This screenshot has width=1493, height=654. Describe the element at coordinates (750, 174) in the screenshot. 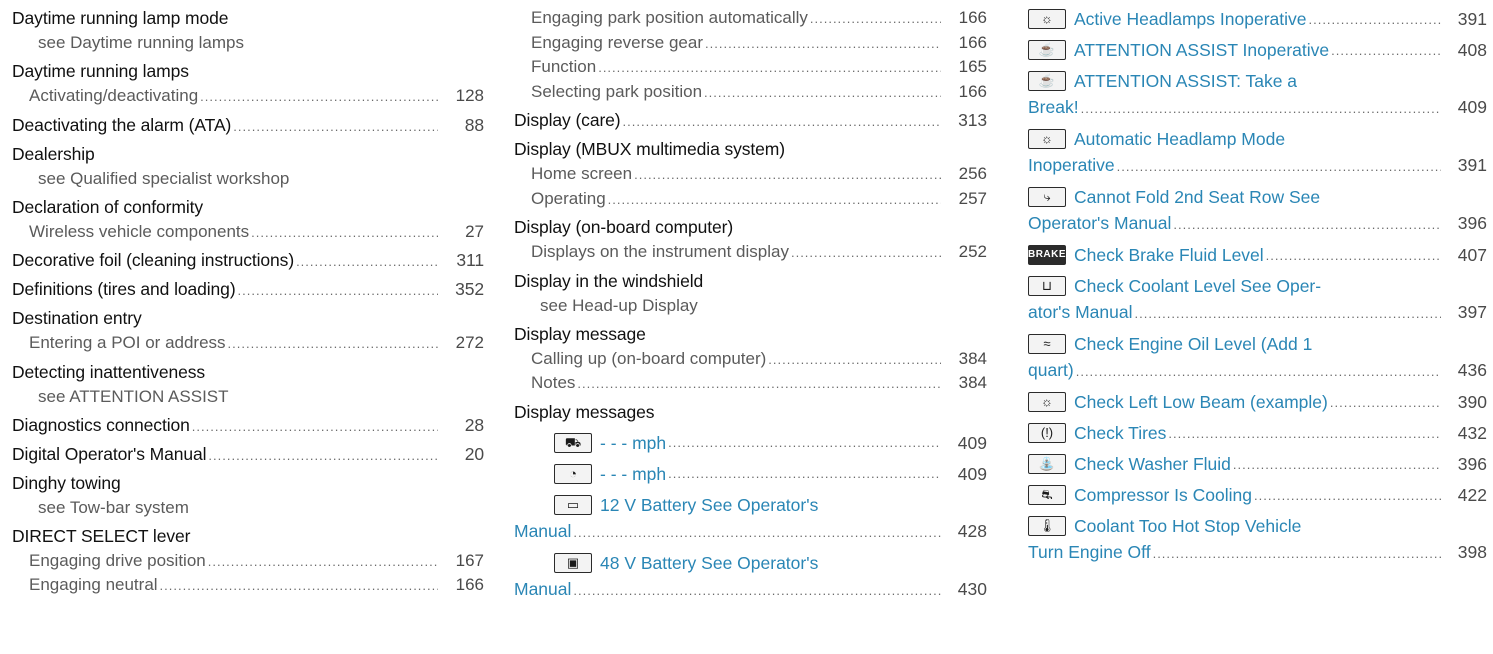

I see `index-subentry: Home screen 256` at that location.